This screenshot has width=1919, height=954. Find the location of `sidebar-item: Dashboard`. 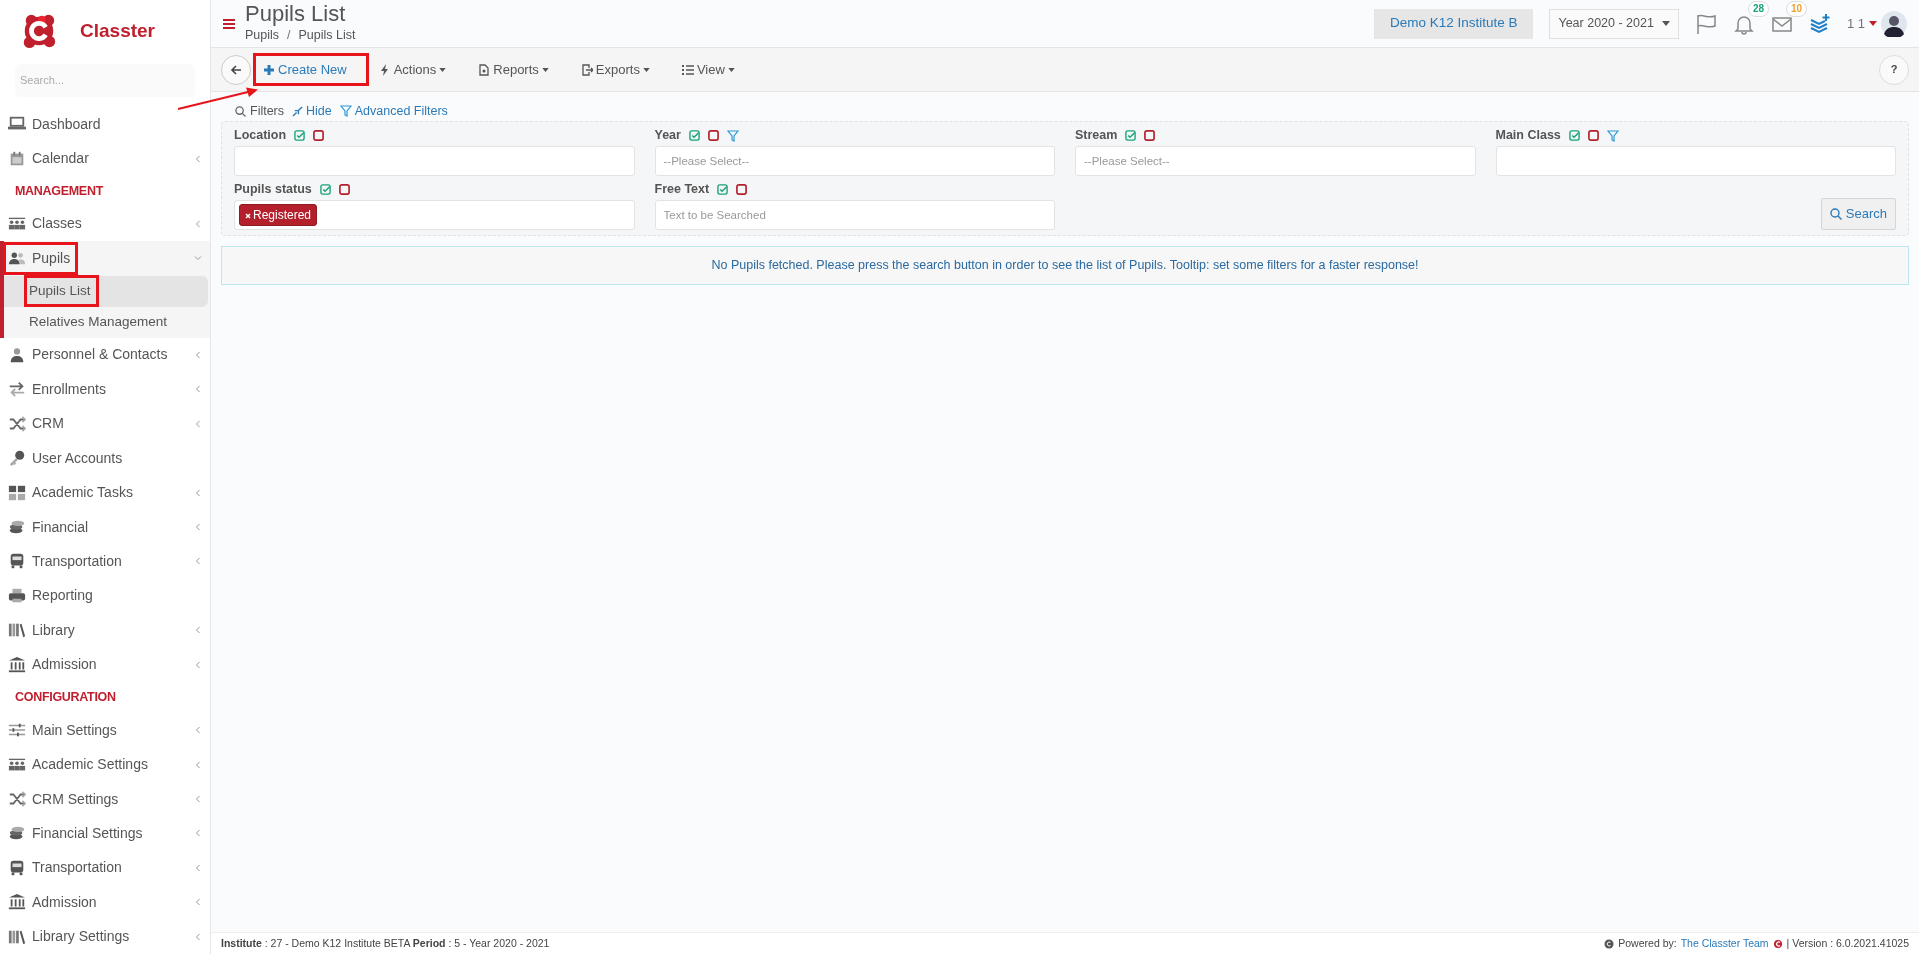

sidebar-item: Dashboard is located at coordinates (105, 124).